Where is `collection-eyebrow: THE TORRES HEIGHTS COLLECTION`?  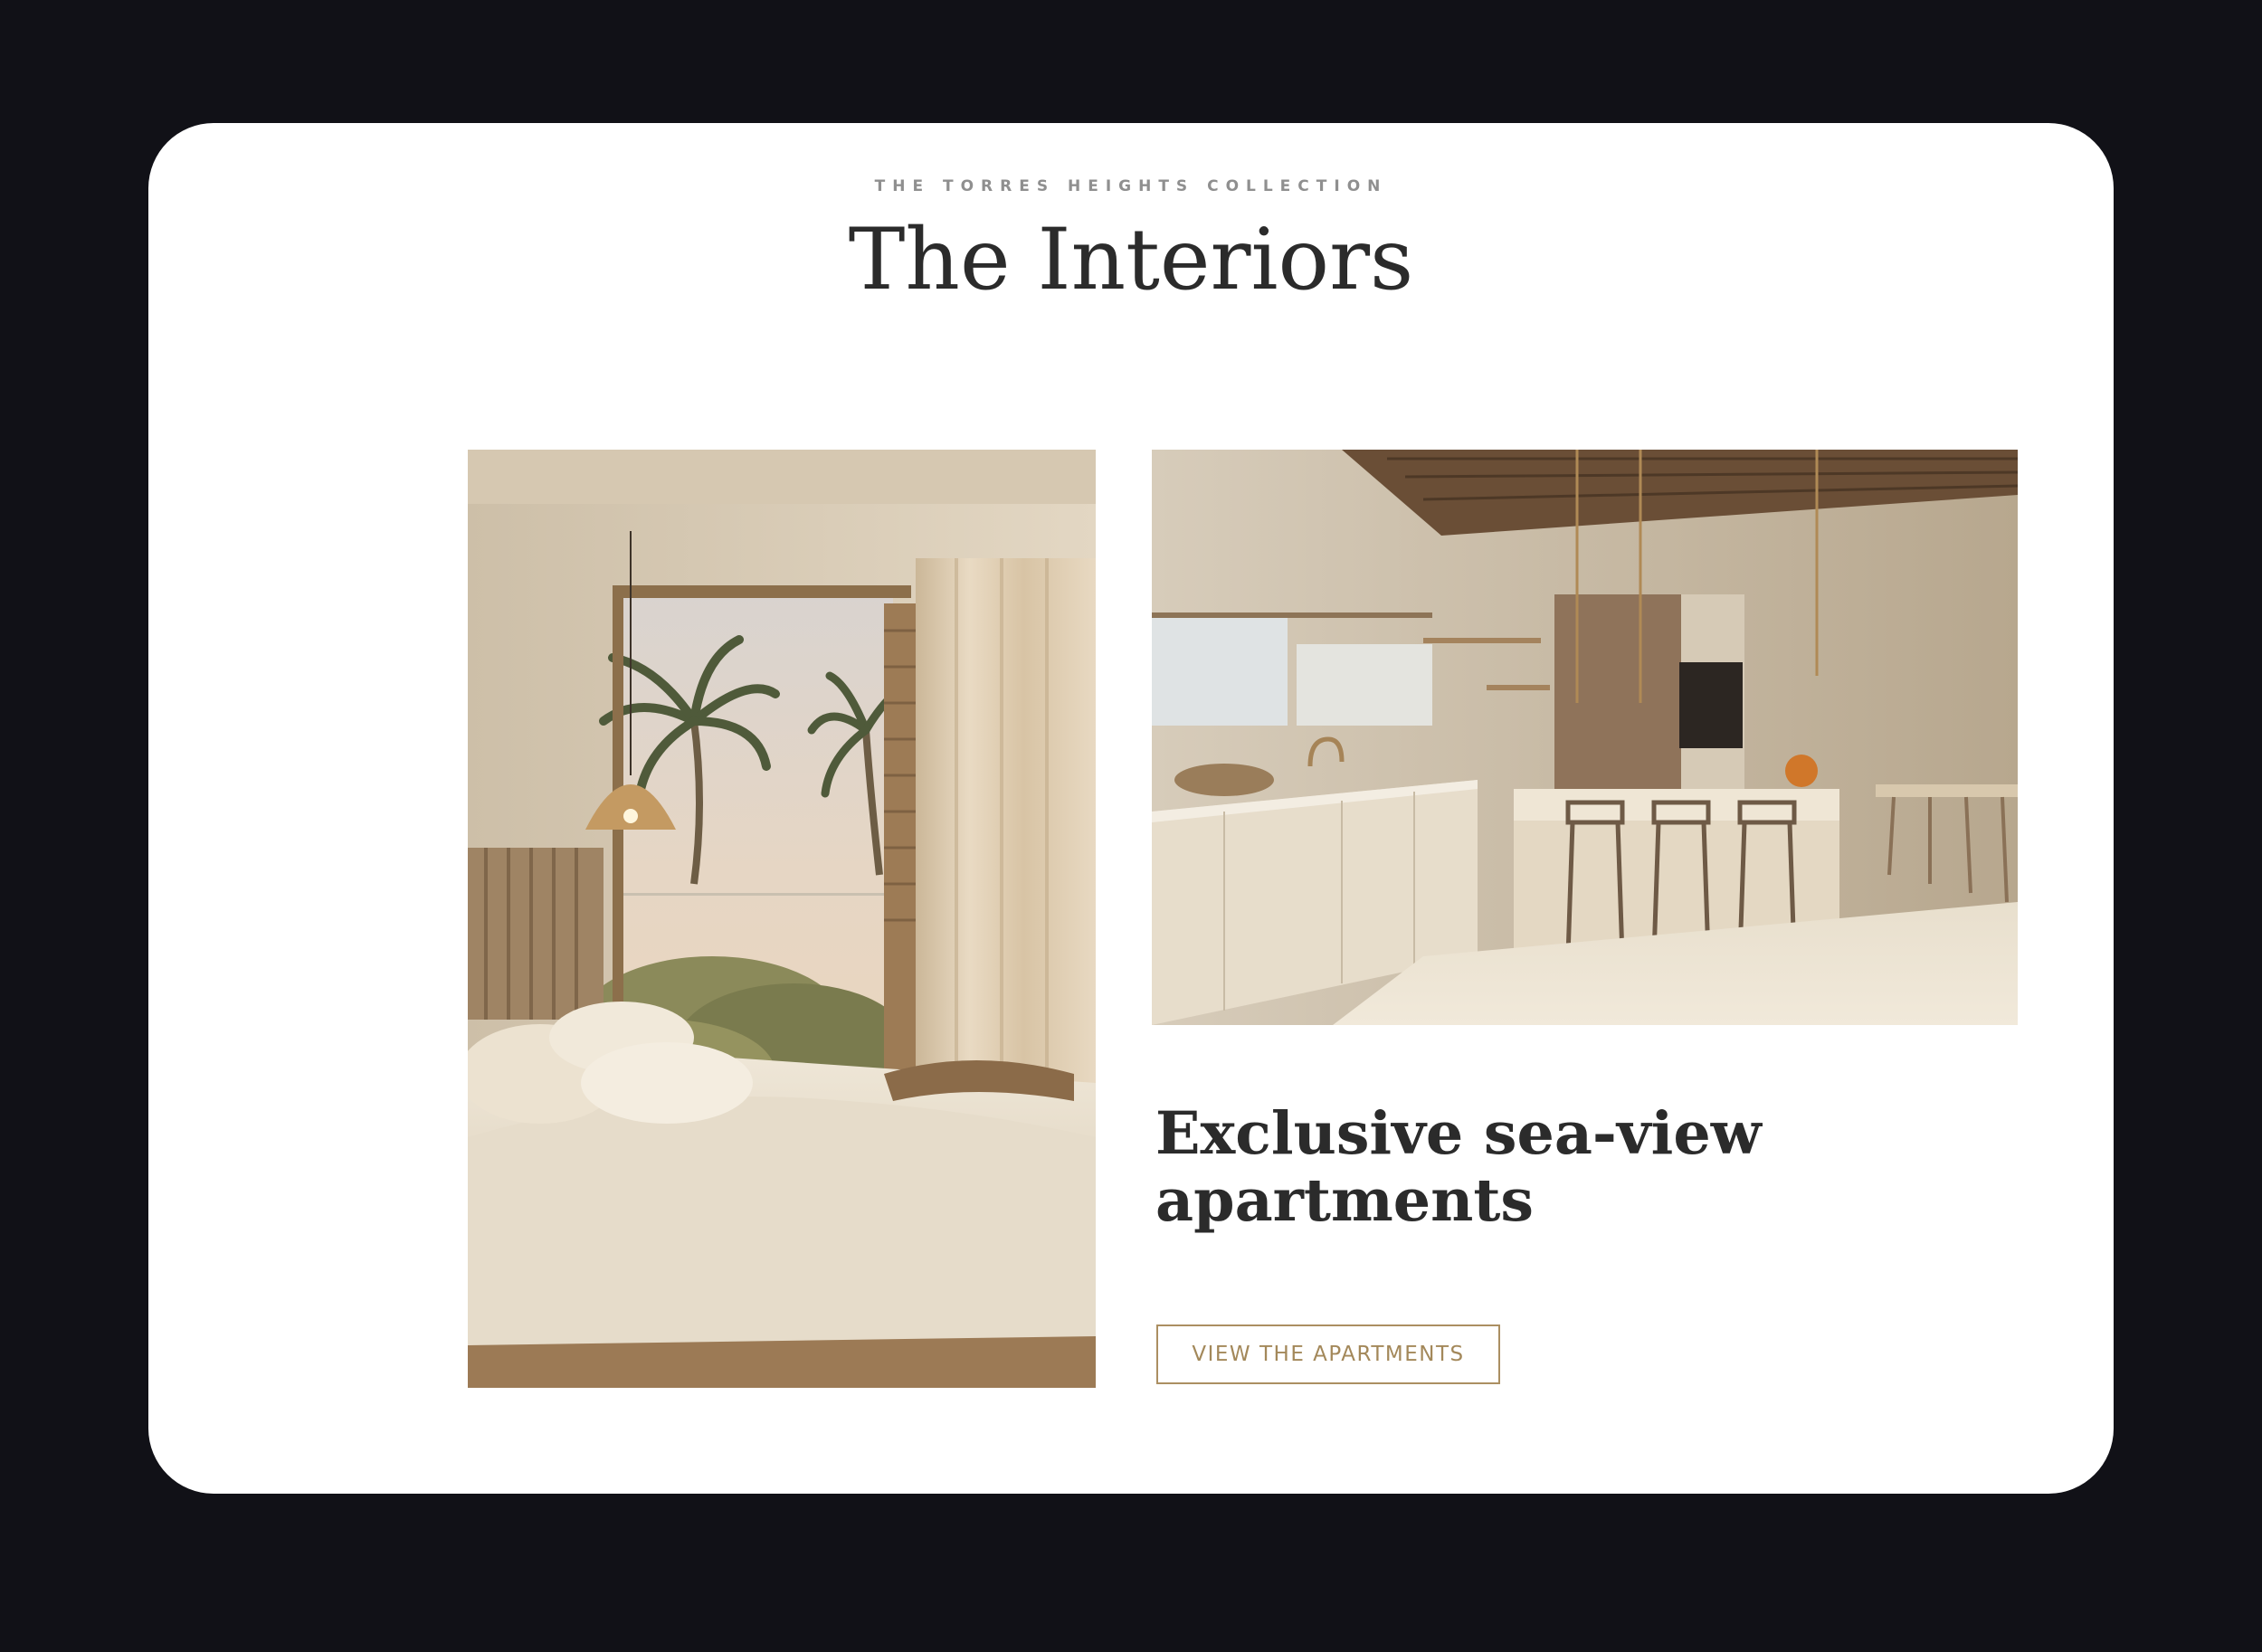 collection-eyebrow: THE TORRES HEIGHTS COLLECTION is located at coordinates (1131, 186).